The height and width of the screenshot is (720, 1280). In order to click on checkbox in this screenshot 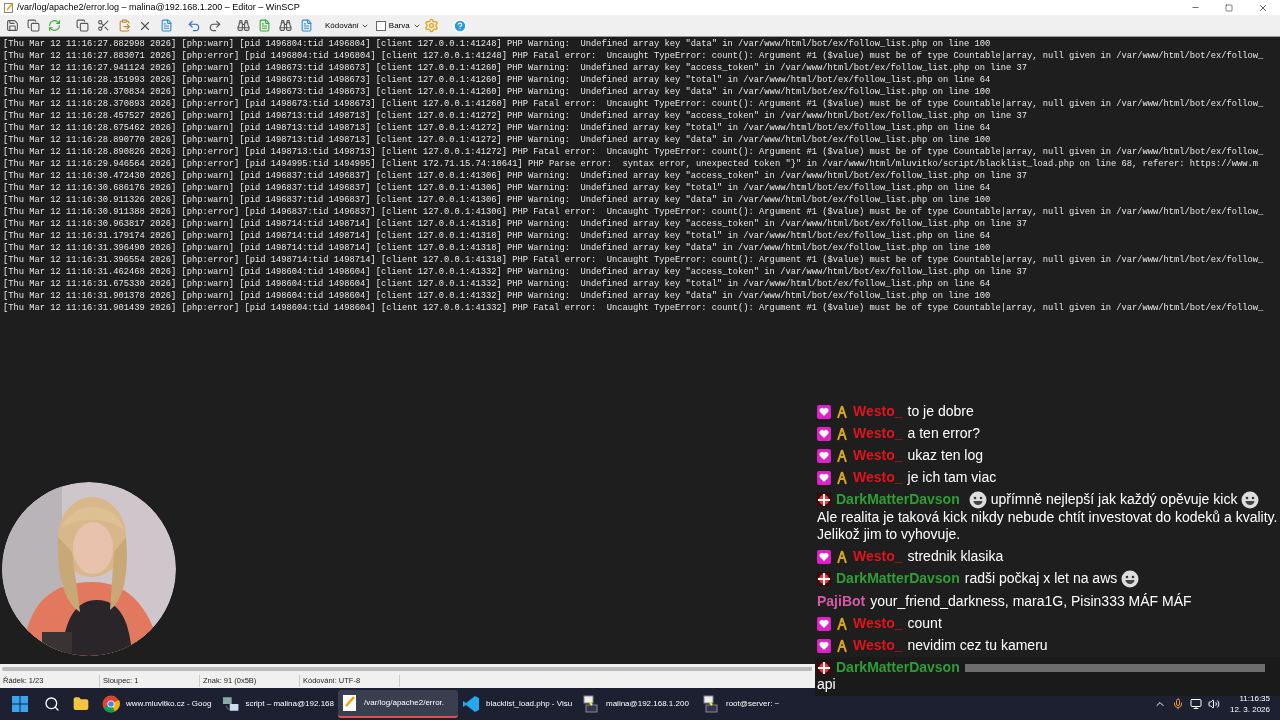, I will do `click(380, 25)`.